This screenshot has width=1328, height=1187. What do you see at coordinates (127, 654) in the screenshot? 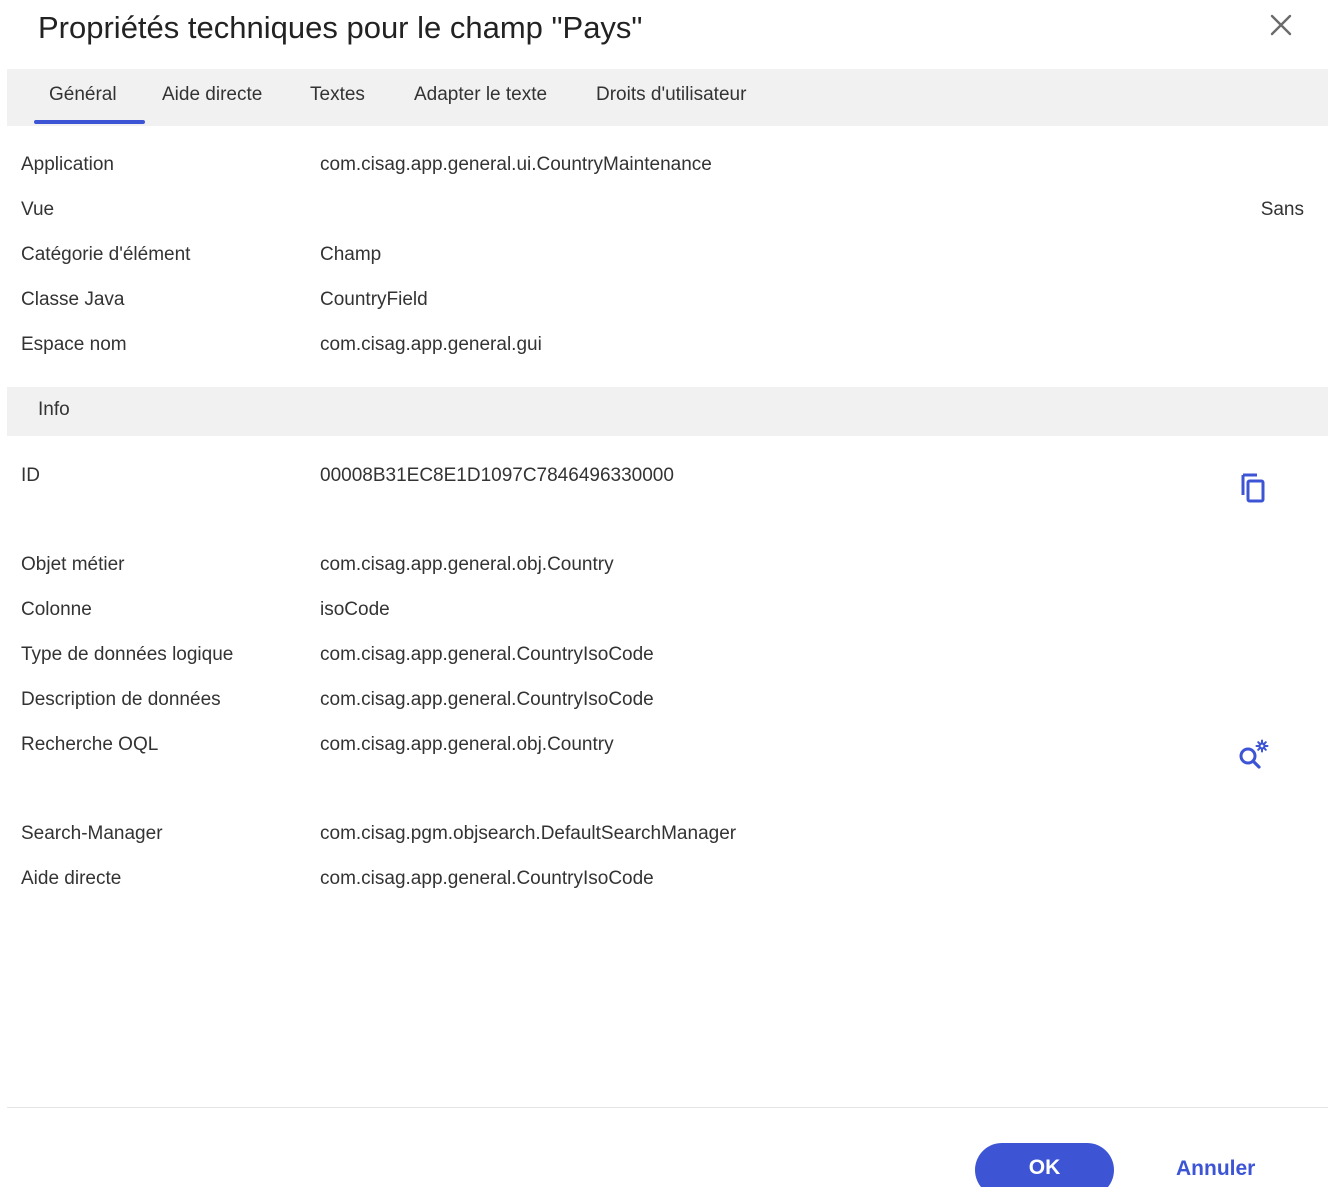
I see `property-label: Type de données logique` at bounding box center [127, 654].